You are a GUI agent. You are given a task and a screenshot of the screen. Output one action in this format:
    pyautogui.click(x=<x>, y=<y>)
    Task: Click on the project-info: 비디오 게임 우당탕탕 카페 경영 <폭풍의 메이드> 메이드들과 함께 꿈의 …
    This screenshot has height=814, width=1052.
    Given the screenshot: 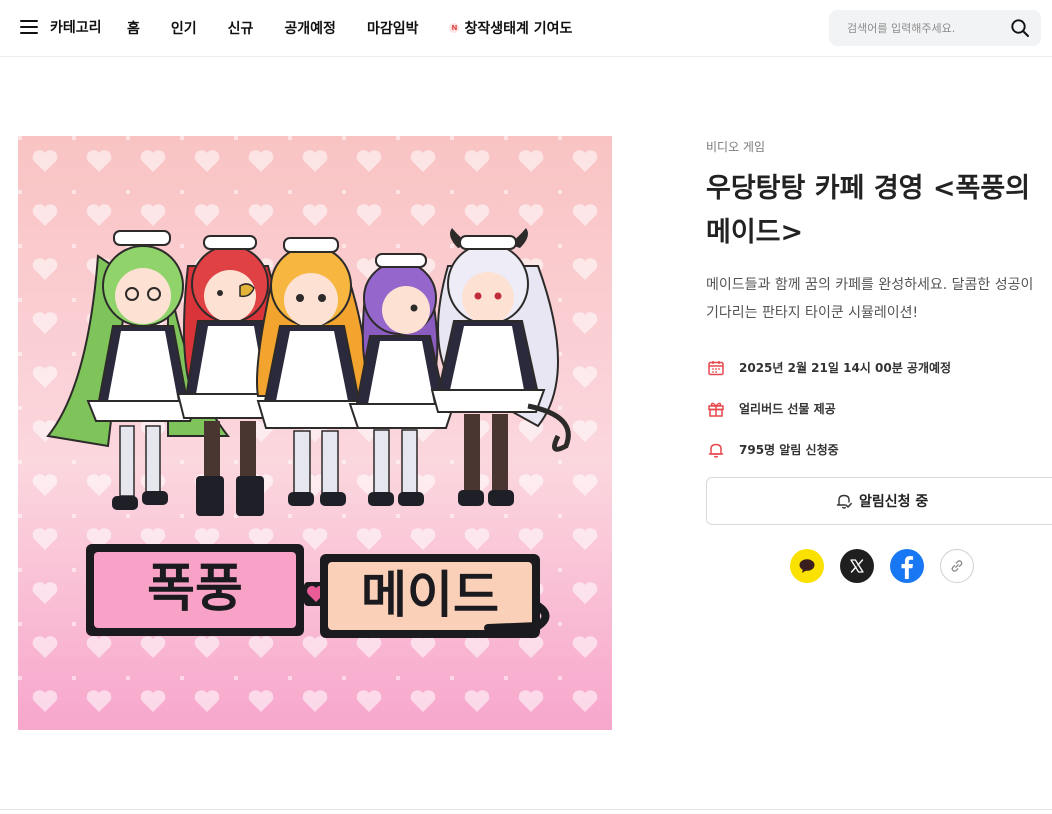 What is the action you would take?
    pyautogui.click(x=879, y=304)
    